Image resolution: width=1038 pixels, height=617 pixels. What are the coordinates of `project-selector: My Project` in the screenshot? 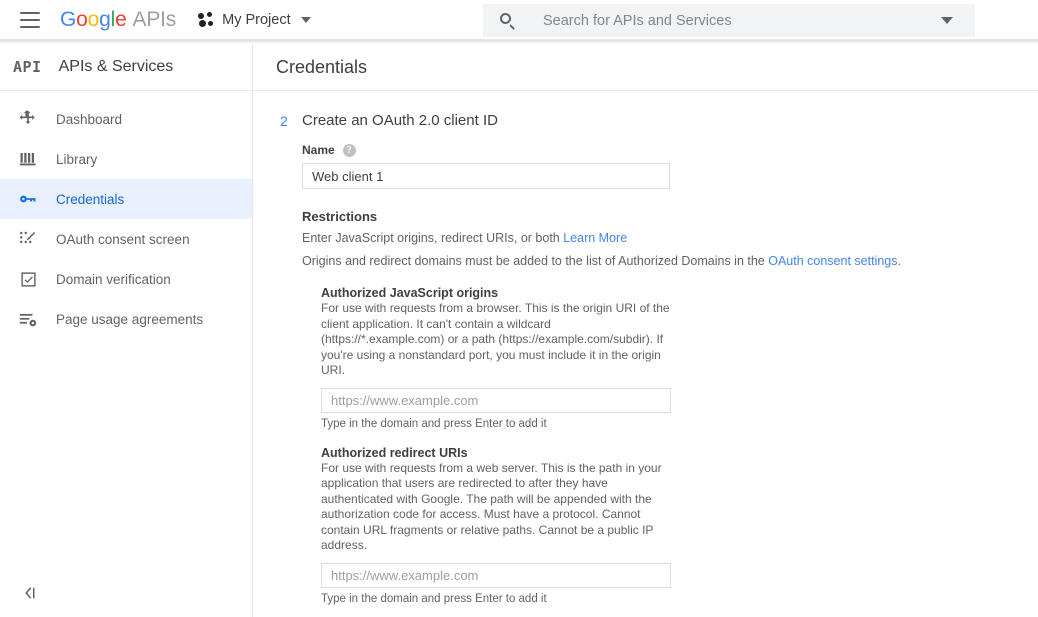 It's located at (254, 20).